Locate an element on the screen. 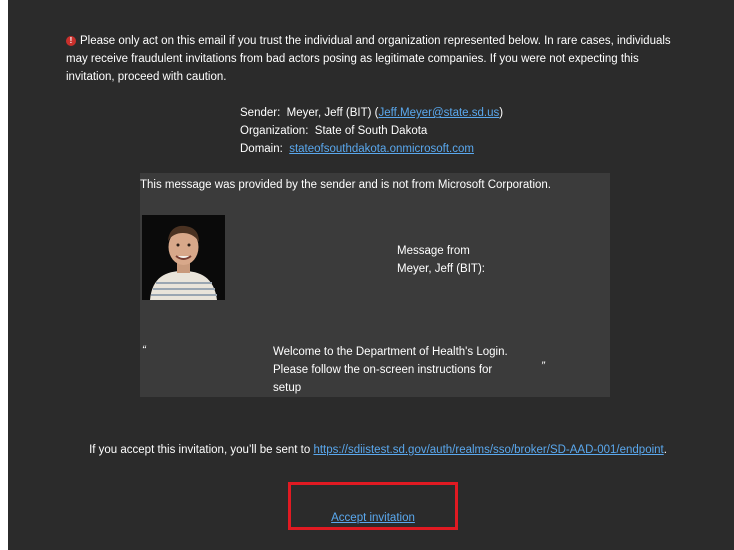 The width and height of the screenshot is (734, 550). sender-paren-close: ) is located at coordinates (501, 113).